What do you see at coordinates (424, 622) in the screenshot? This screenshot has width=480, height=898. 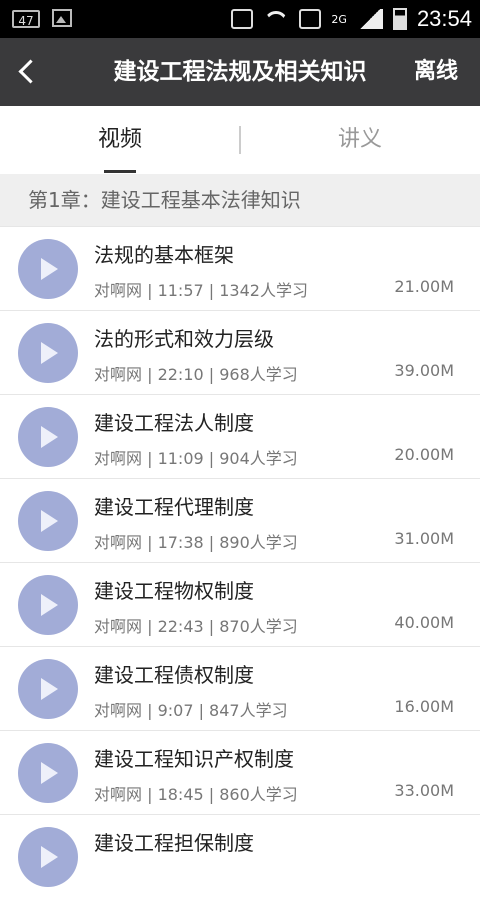 I see `item-size: 40.00M` at bounding box center [424, 622].